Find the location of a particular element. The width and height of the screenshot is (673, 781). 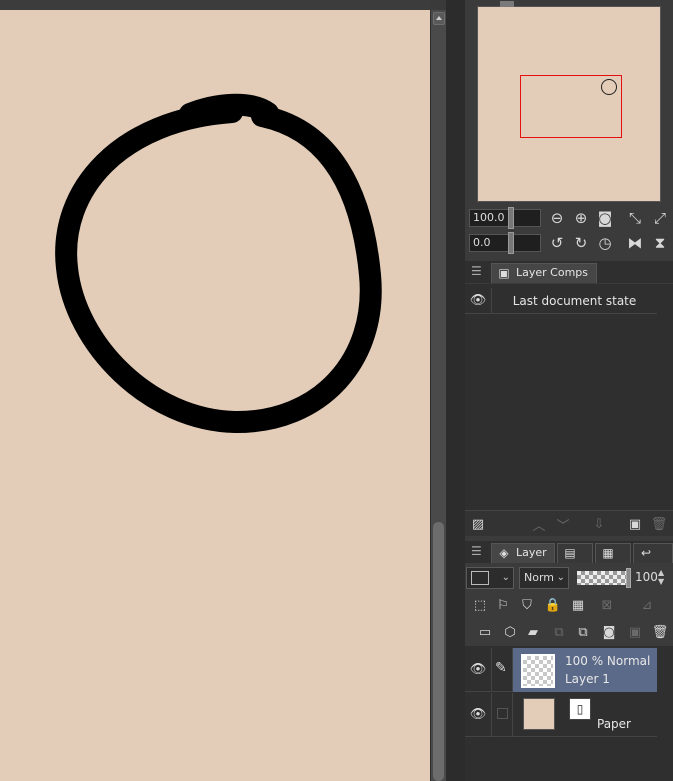

tab-layer-property: ▤ is located at coordinates (575, 553).